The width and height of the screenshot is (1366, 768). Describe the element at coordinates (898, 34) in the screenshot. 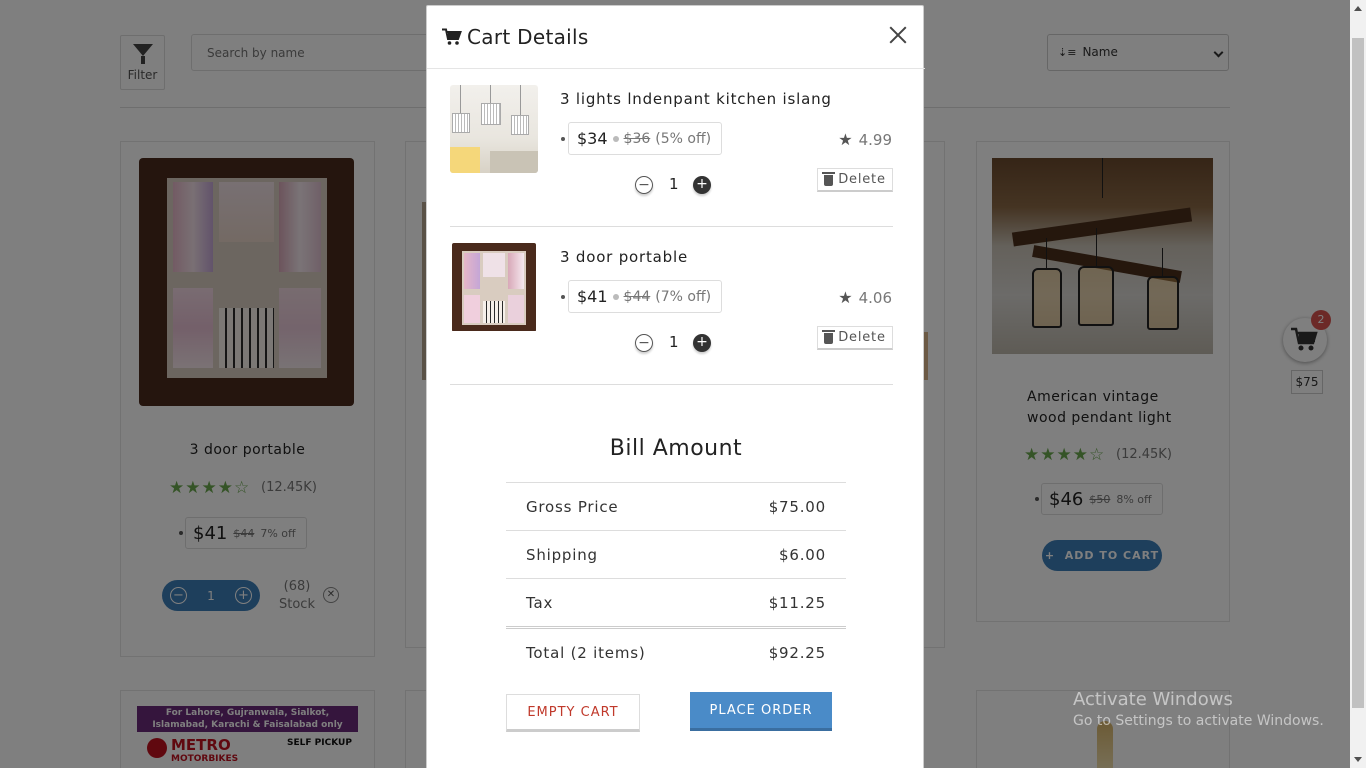

I see `close-icon` at that location.